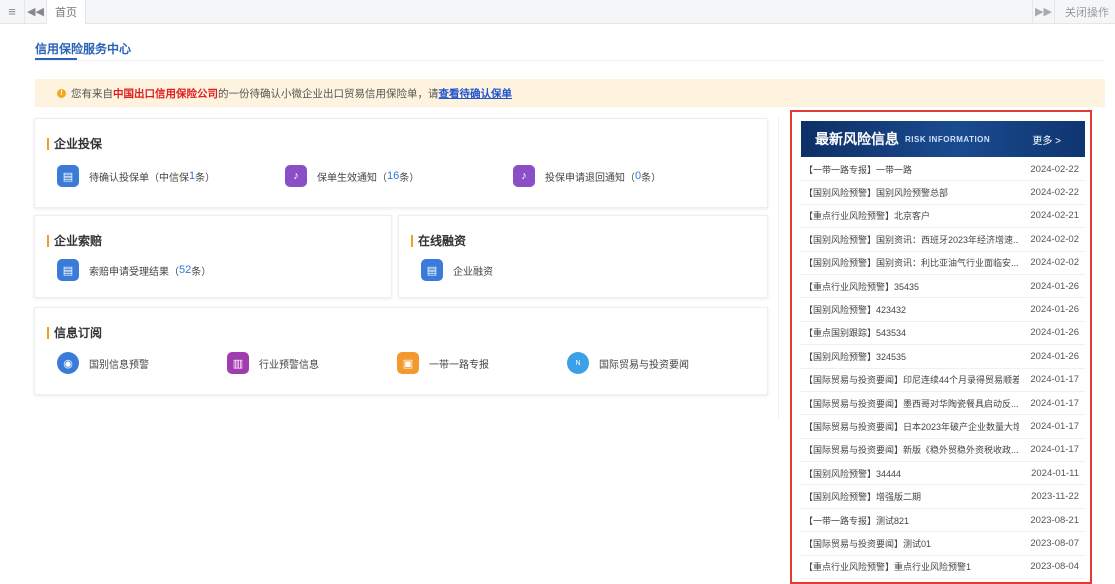 This screenshot has width=1115, height=584. What do you see at coordinates (68, 270) in the screenshot?
I see `clipboard-icon: ▤` at bounding box center [68, 270].